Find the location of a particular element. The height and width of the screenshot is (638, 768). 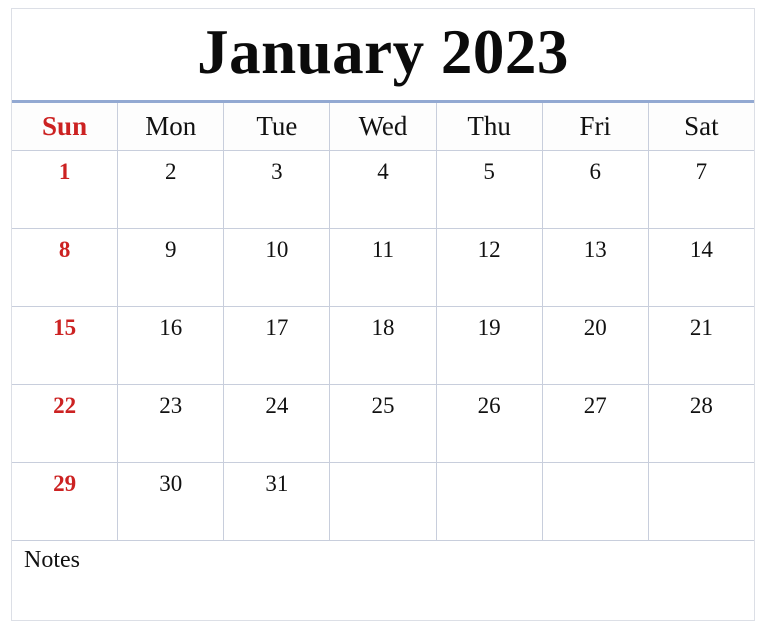

calendar-day-cell: 13 is located at coordinates (595, 267).